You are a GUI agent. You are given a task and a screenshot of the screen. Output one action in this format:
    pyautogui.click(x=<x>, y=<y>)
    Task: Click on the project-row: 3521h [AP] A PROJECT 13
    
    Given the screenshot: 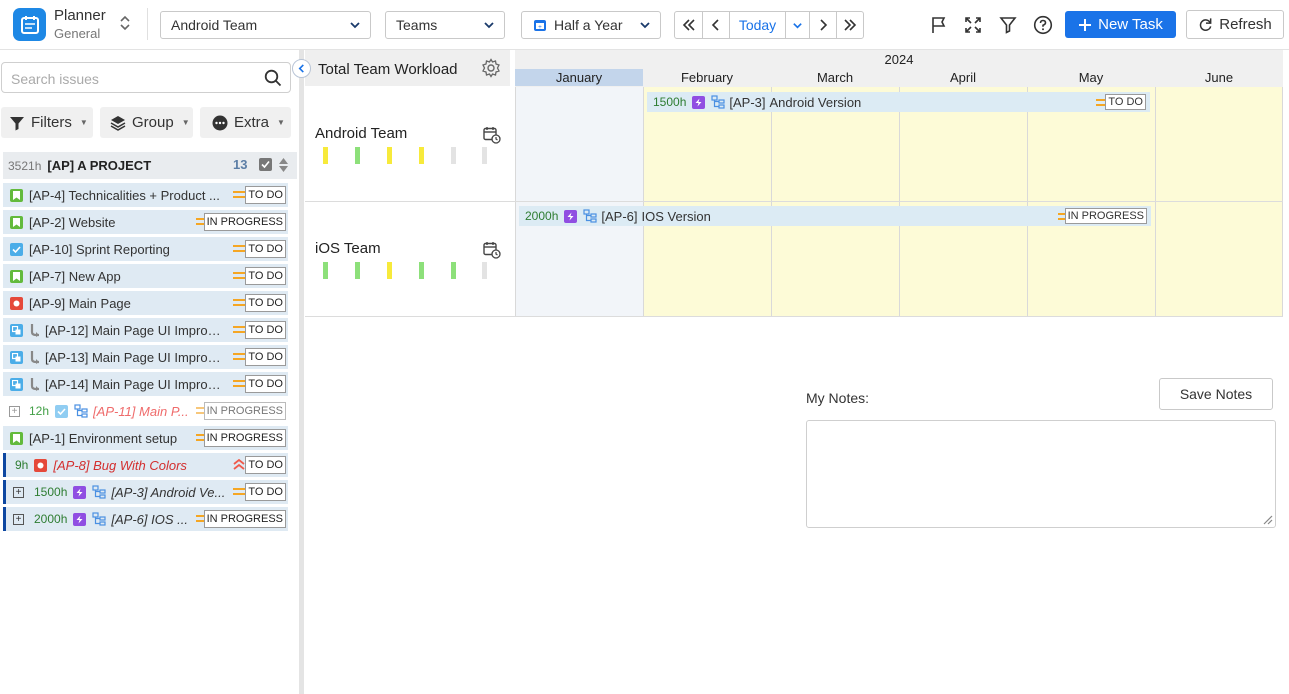 What is the action you would take?
    pyautogui.click(x=150, y=165)
    